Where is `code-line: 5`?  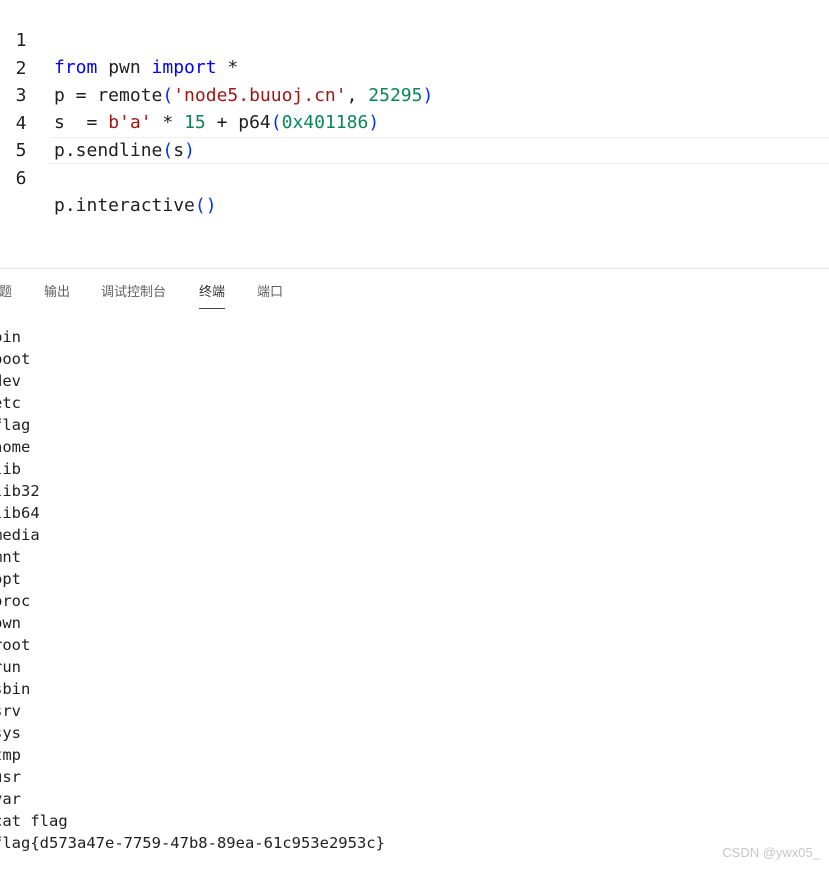 code-line: 5 is located at coordinates (414, 135).